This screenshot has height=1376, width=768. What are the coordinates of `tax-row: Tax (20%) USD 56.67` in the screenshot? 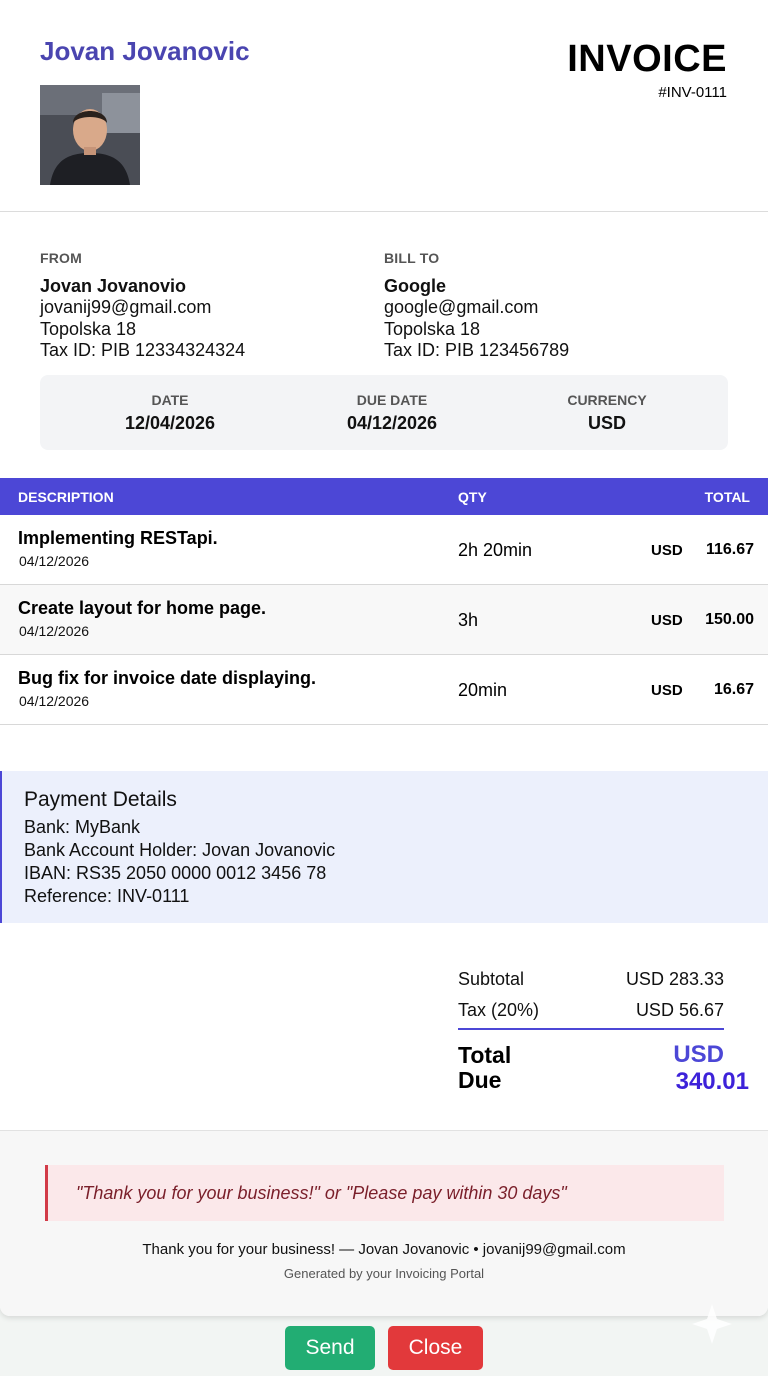 It's located at (591, 1010).